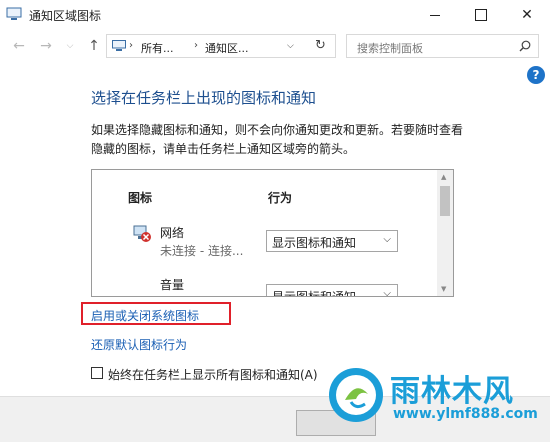 The image size is (550, 442). What do you see at coordinates (443, 289) in the screenshot?
I see `scroll-down-icon: ▼` at bounding box center [443, 289].